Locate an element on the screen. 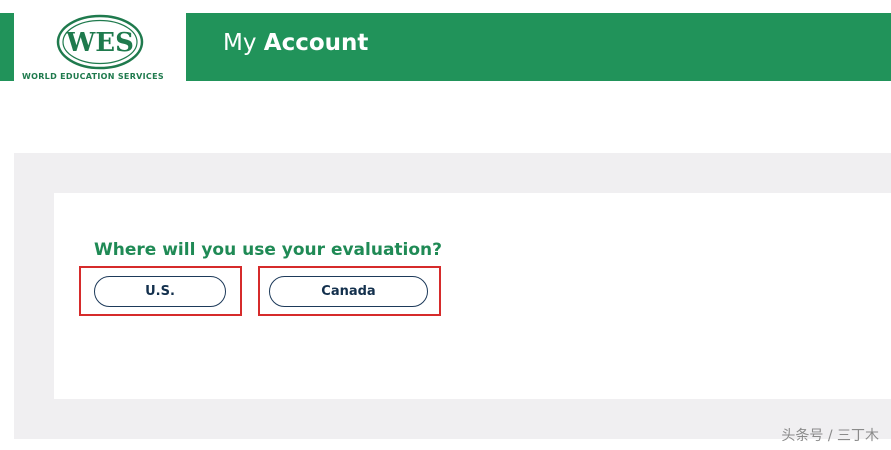 The height and width of the screenshot is (450, 891). wes-logo: WES WORLD EDUCATION SERVICES is located at coordinates (100, 47).